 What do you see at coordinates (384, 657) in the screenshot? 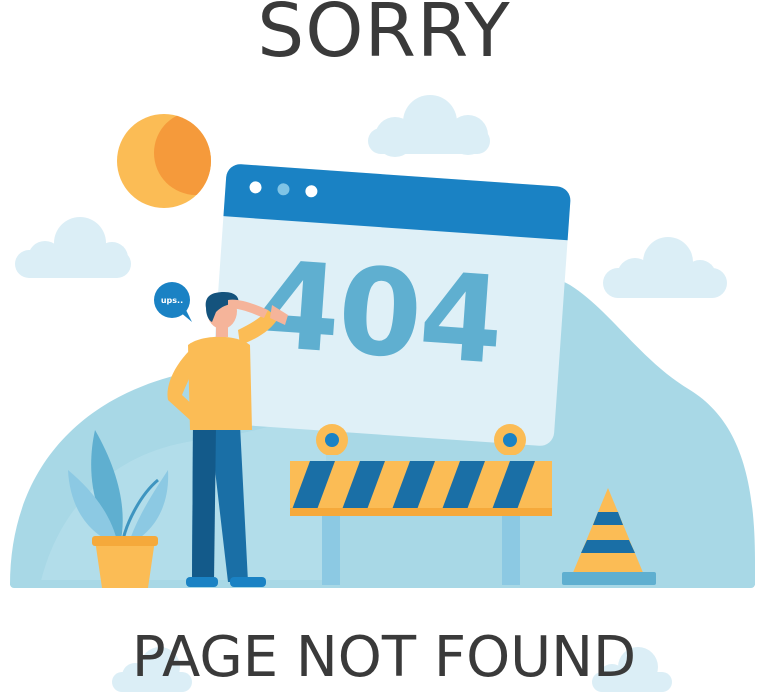
I see `page-subtitle: PAGE NOT FOUND` at bounding box center [384, 657].